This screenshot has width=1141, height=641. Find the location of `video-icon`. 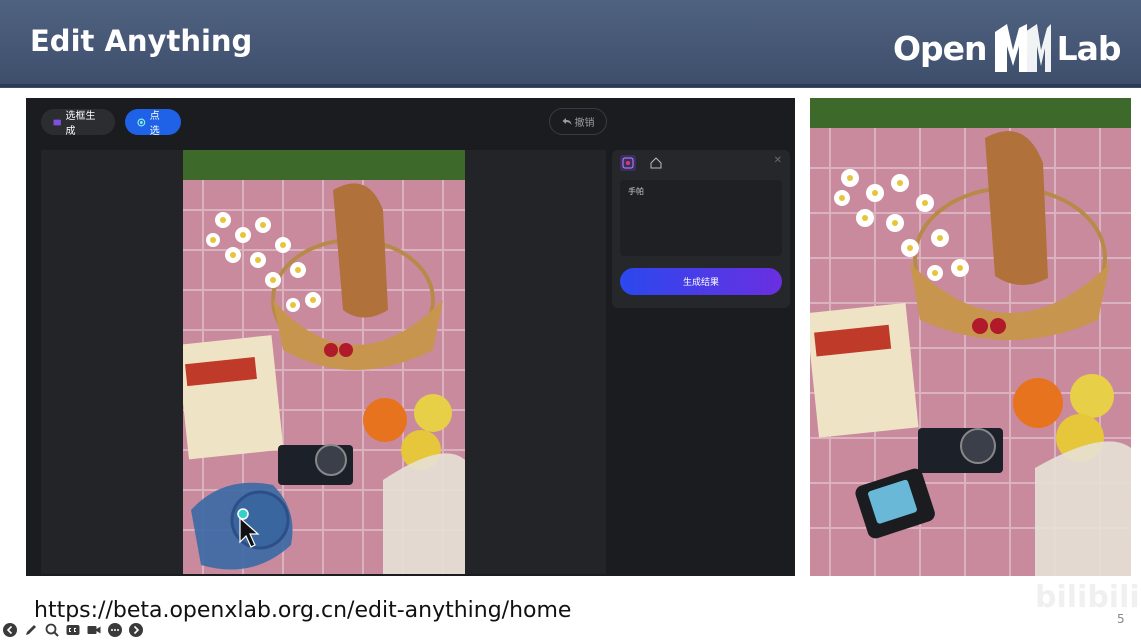

video-icon is located at coordinates (94, 630).